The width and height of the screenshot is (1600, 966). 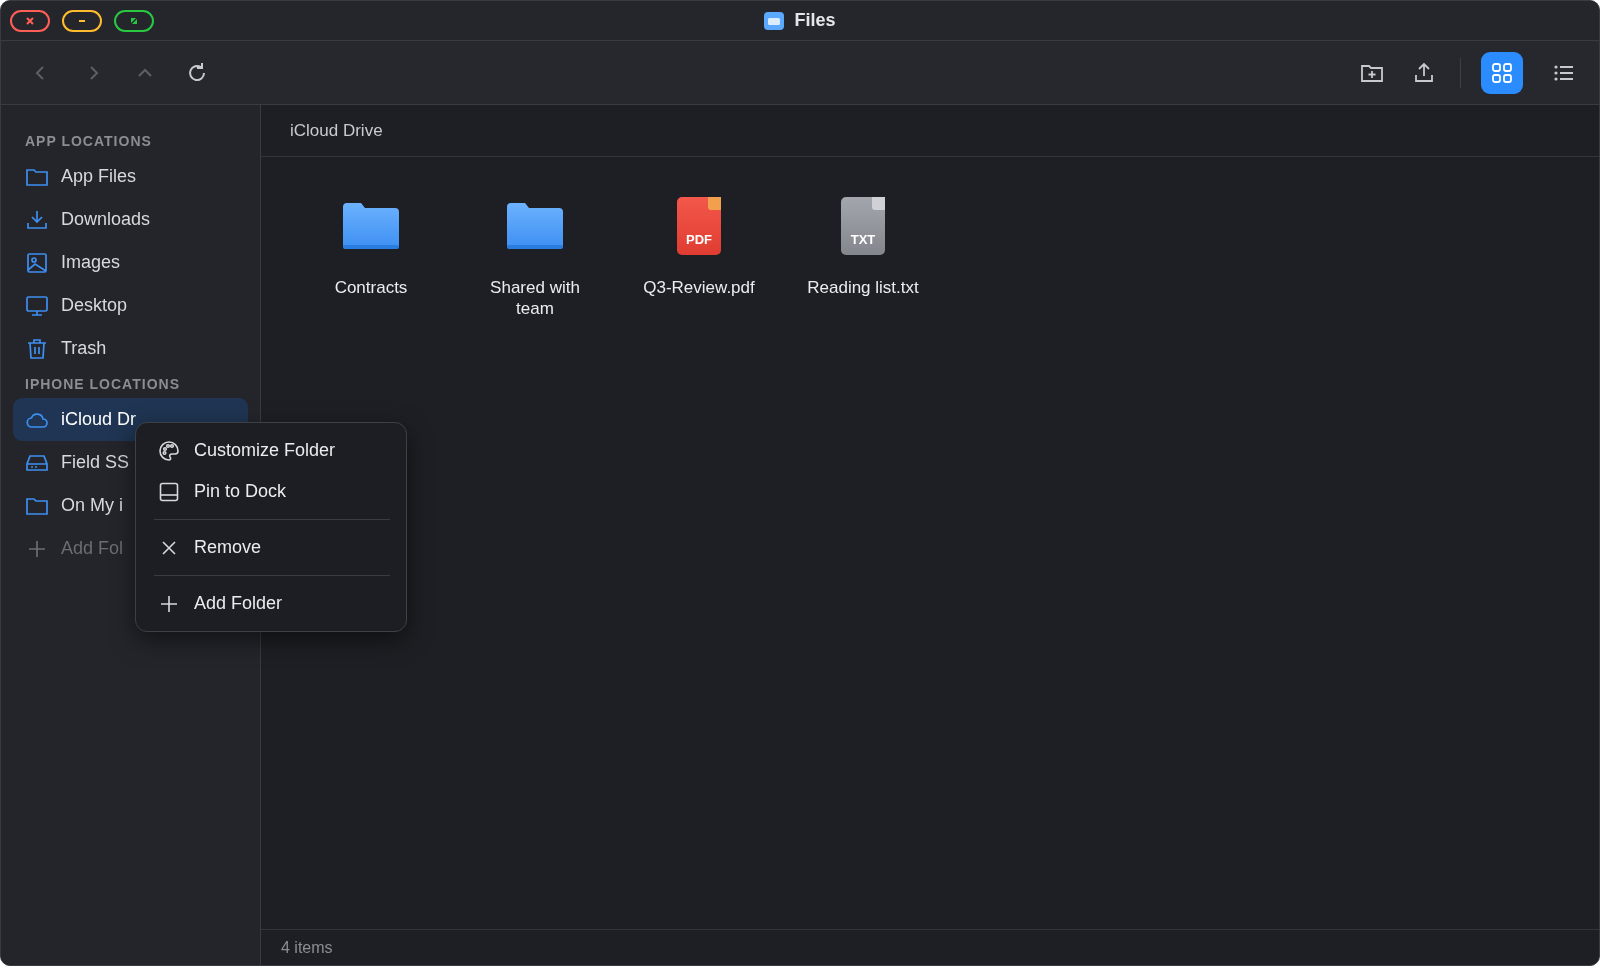 What do you see at coordinates (271, 603) in the screenshot?
I see `menu-item: Add Folder` at bounding box center [271, 603].